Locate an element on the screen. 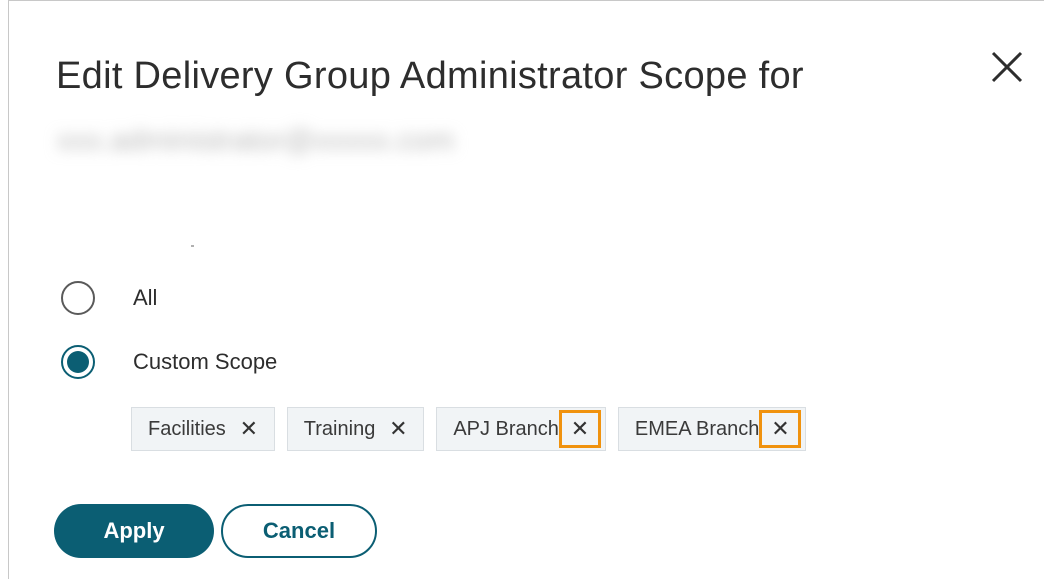 The image size is (1044, 579). chip-emea-branch: EMEA Branch ✕ is located at coordinates (712, 429).